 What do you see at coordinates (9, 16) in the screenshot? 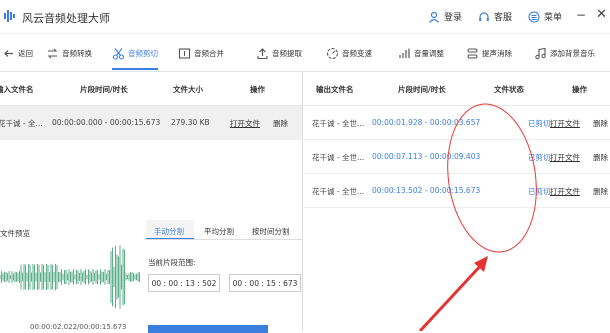
I see `app-logo-icon` at bounding box center [9, 16].